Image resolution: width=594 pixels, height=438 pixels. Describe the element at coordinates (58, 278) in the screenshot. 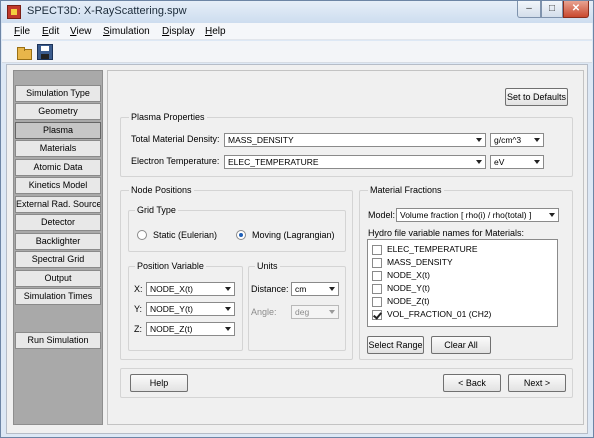

I see `sidebar-item-output: Output` at that location.